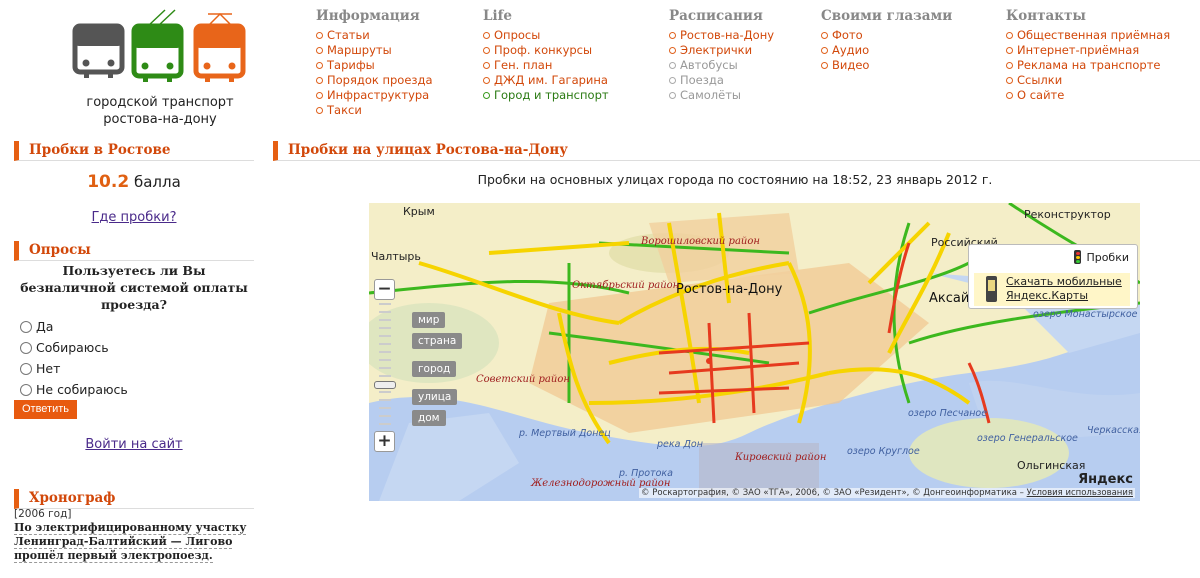 The height and width of the screenshot is (578, 1200). What do you see at coordinates (546, 65) in the screenshot?
I see `nav-link: Ген. план` at bounding box center [546, 65].